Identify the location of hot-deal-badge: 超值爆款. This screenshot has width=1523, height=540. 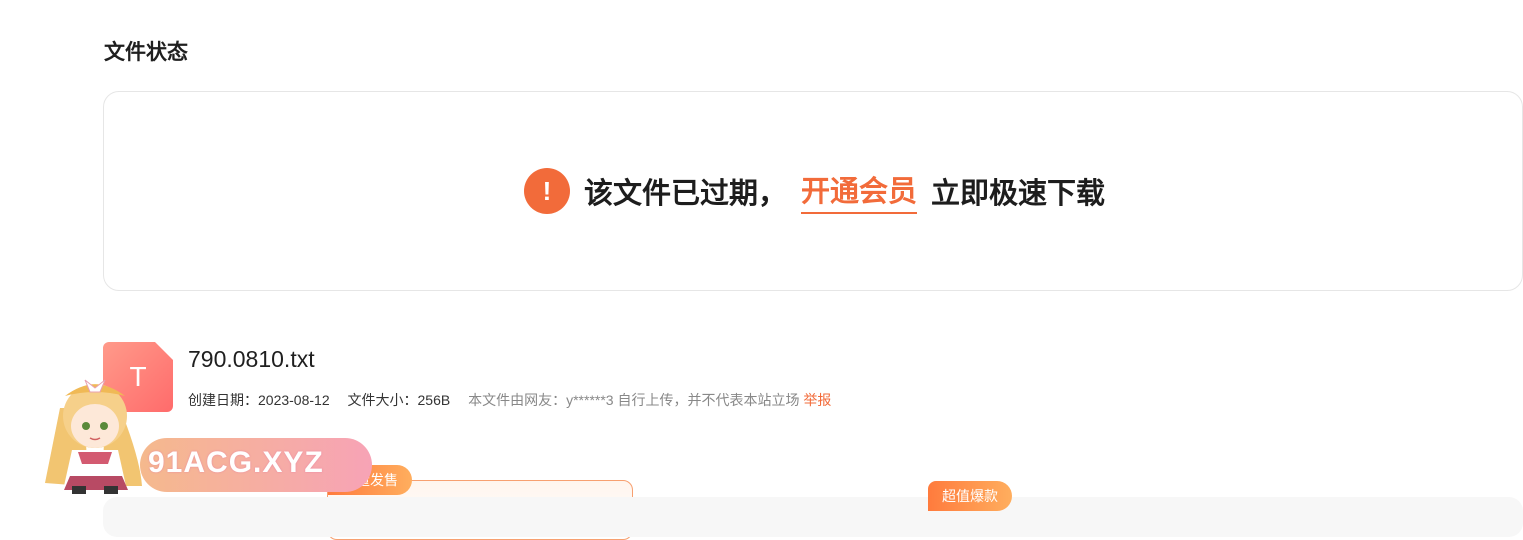
(970, 496).